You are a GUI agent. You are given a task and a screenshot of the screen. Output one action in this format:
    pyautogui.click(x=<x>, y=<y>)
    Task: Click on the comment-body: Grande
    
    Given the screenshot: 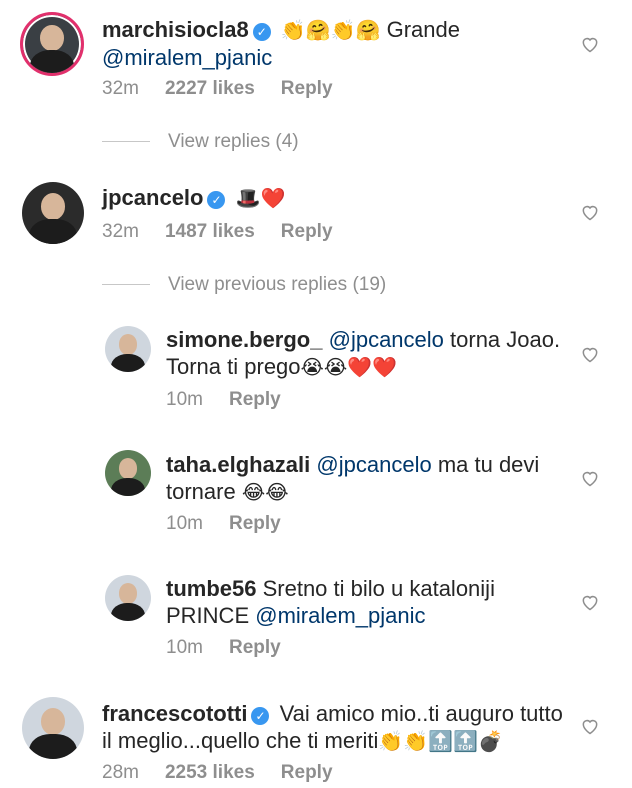 What is the action you would take?
    pyautogui.click(x=420, y=29)
    